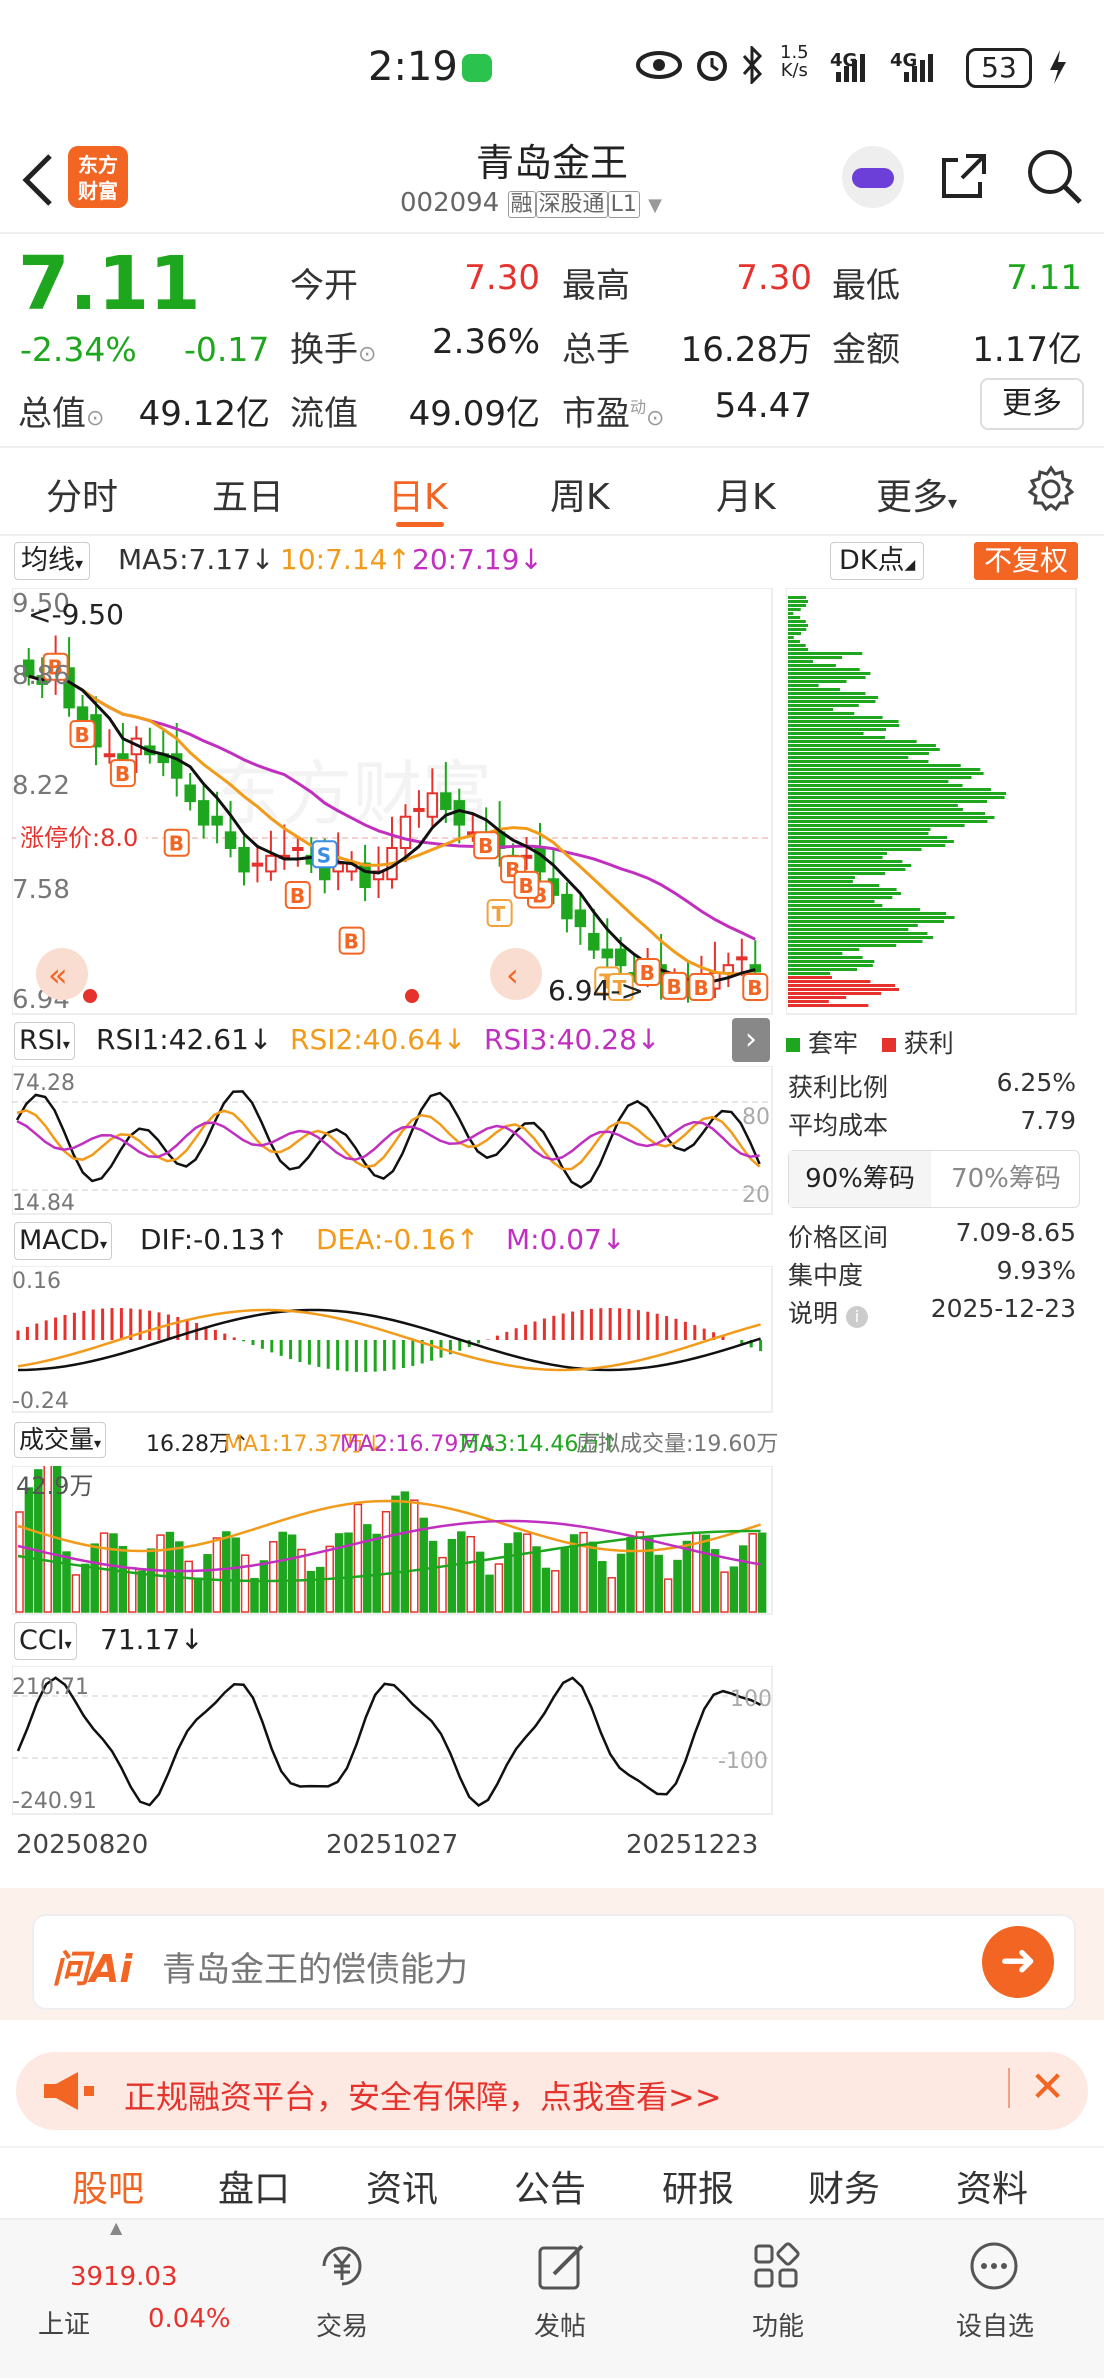 The width and height of the screenshot is (1104, 2378). Describe the element at coordinates (746, 494) in the screenshot. I see `tab-monthly-k: 月K` at that location.